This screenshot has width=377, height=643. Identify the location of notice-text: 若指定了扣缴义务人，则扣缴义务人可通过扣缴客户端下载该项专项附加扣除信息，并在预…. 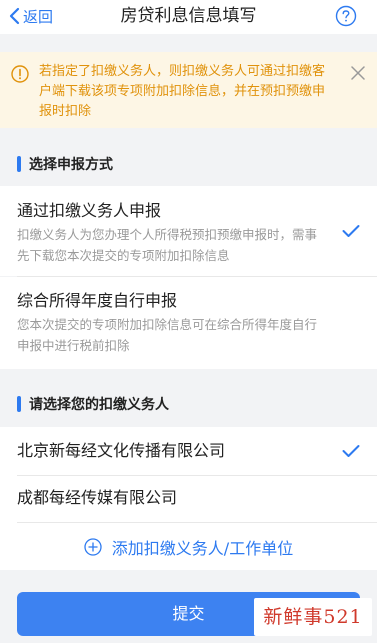
(182, 91).